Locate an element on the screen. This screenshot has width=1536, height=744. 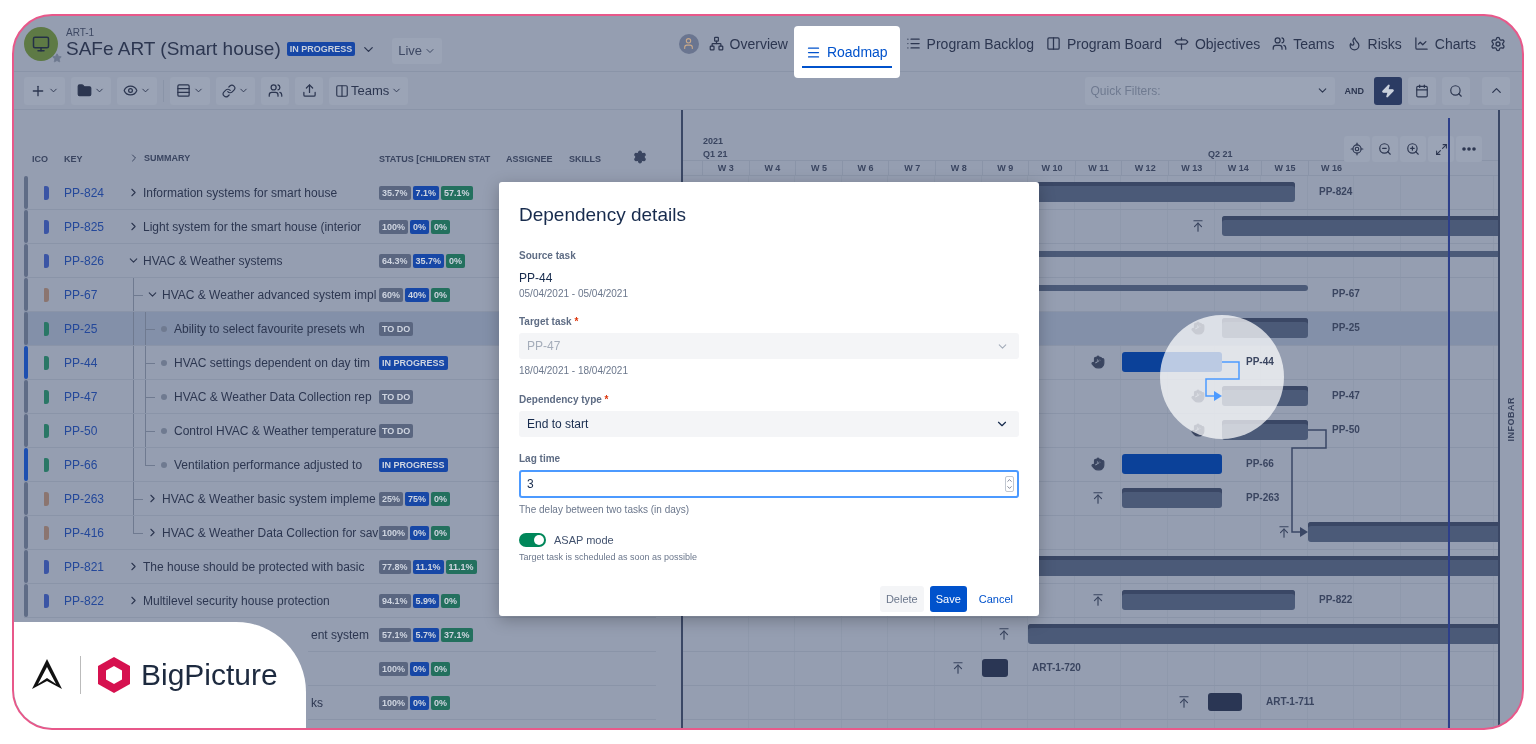
quarter-label: Q1 21 is located at coordinates (715, 154).